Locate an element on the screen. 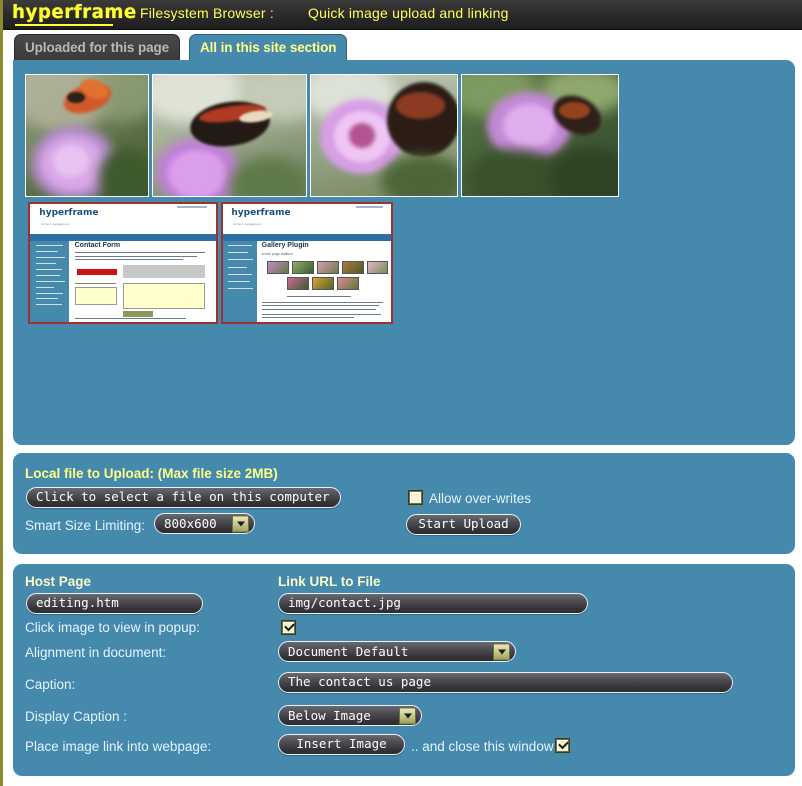  screenshot-heading: Gallery Plugin is located at coordinates (285, 245).